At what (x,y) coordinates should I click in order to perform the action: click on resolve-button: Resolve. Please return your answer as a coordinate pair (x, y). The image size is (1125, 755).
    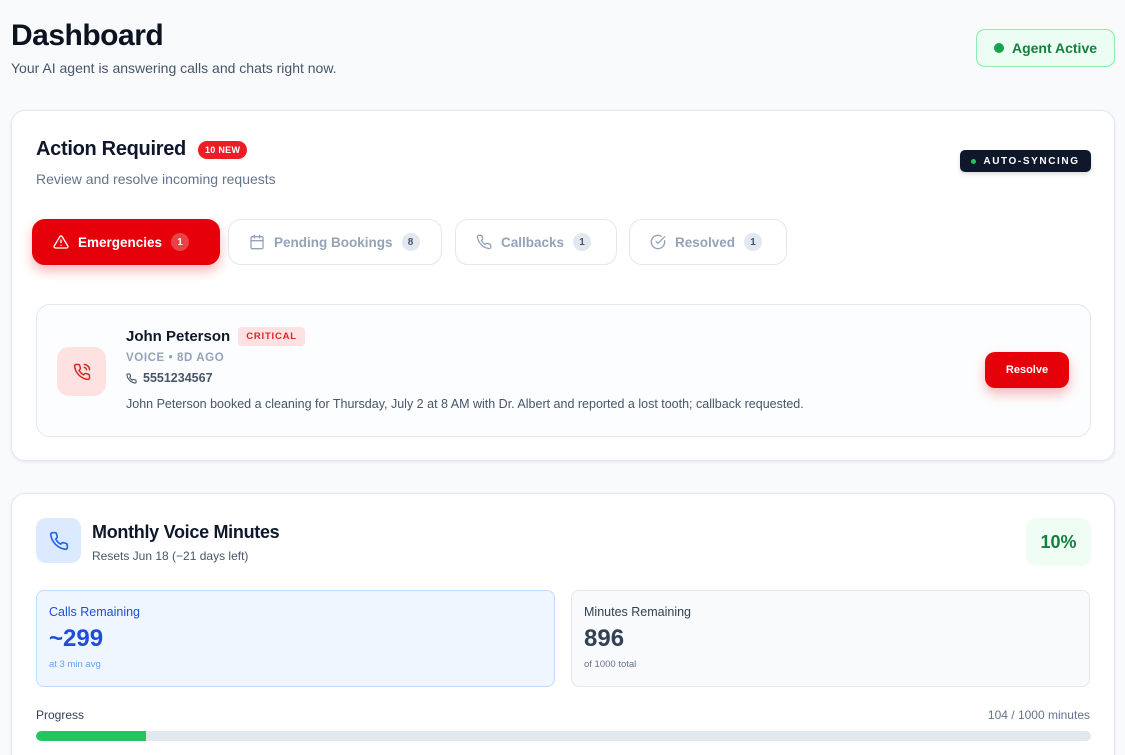
    Looking at the image, I should click on (1027, 370).